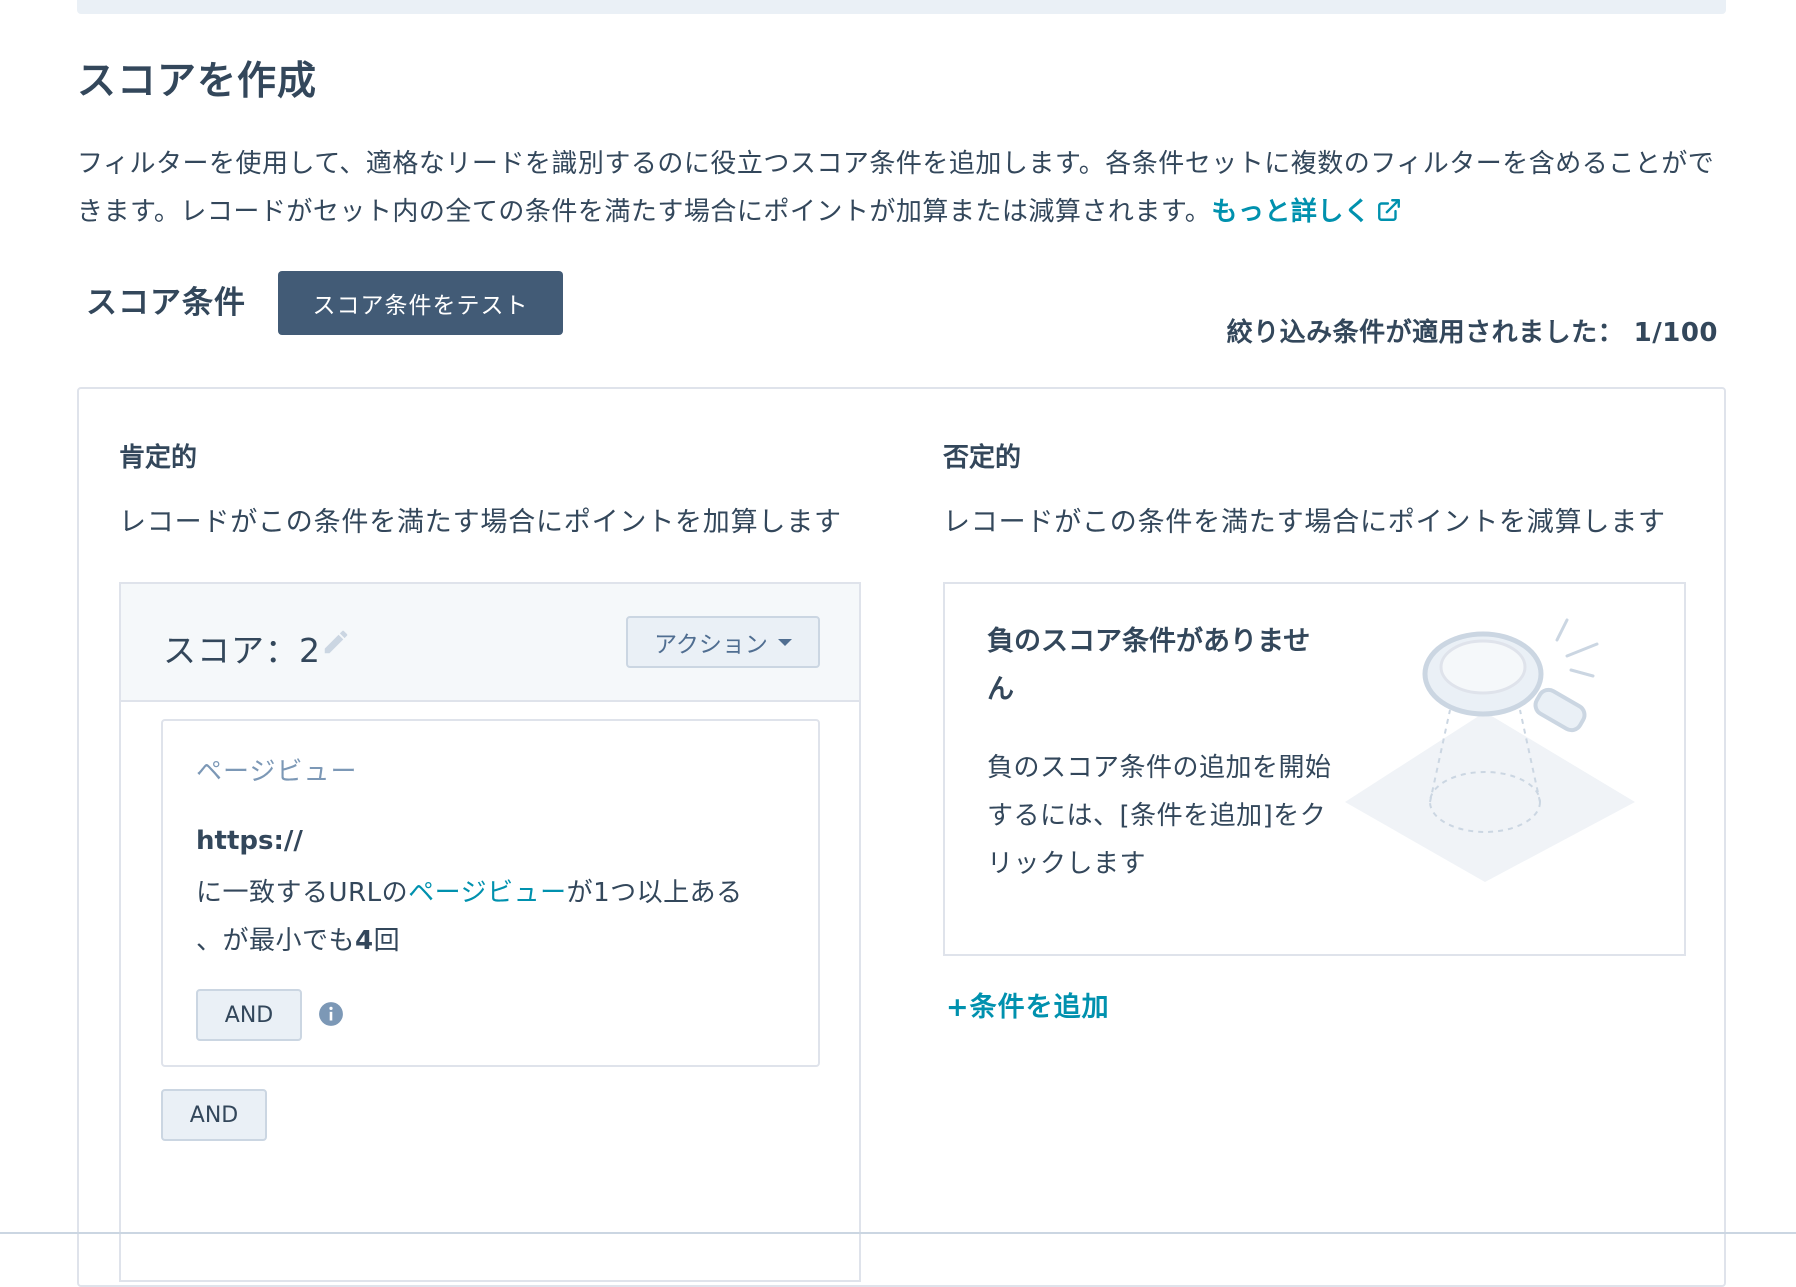 Image resolution: width=1796 pixels, height=1287 pixels. I want to click on filter-count-suffix: 回, so click(387, 941).